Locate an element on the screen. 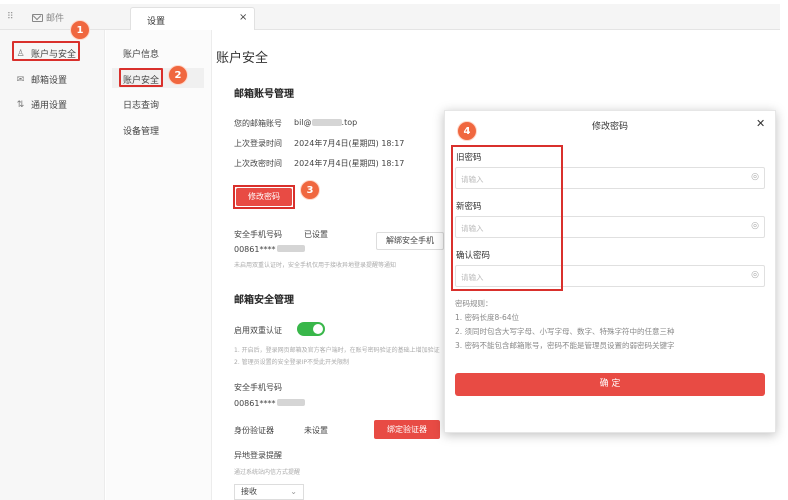  confirm-button: 确 定 is located at coordinates (610, 384).